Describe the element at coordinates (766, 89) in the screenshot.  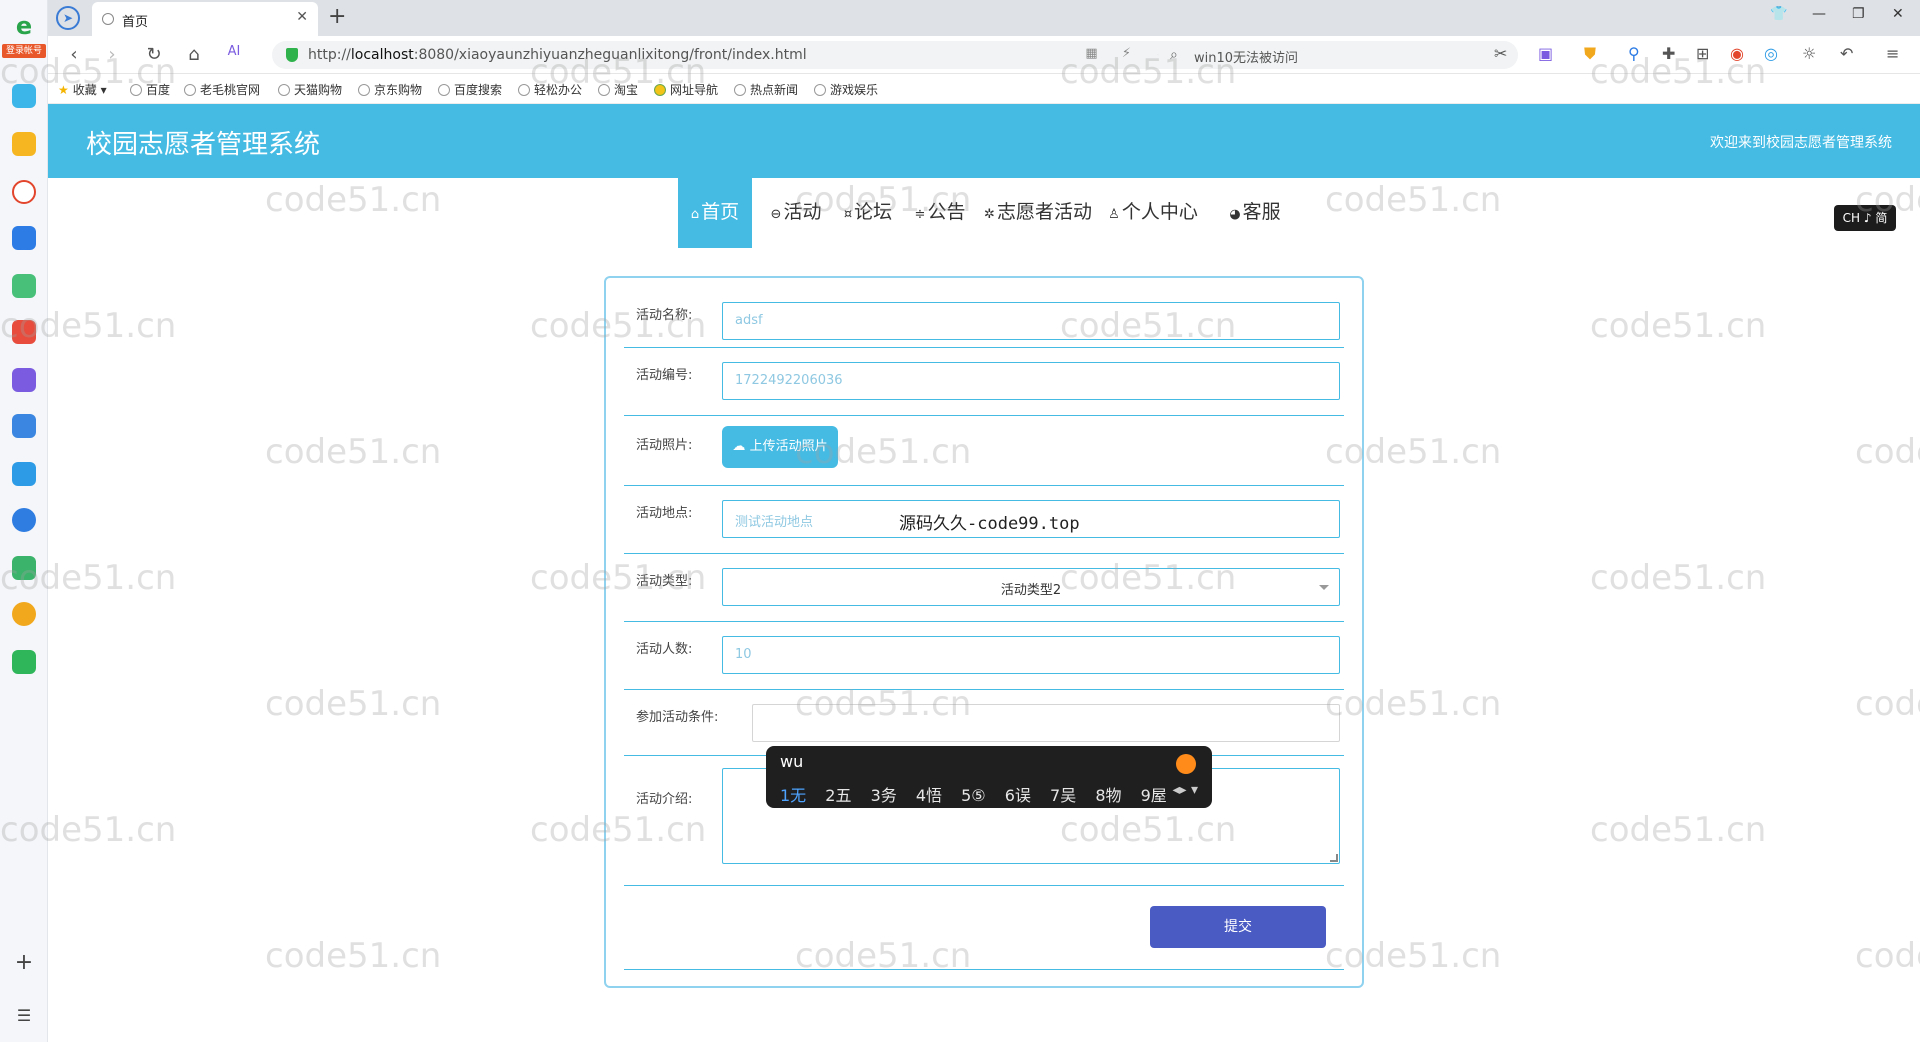
I see `bookmark-item: 热点新闻` at that location.